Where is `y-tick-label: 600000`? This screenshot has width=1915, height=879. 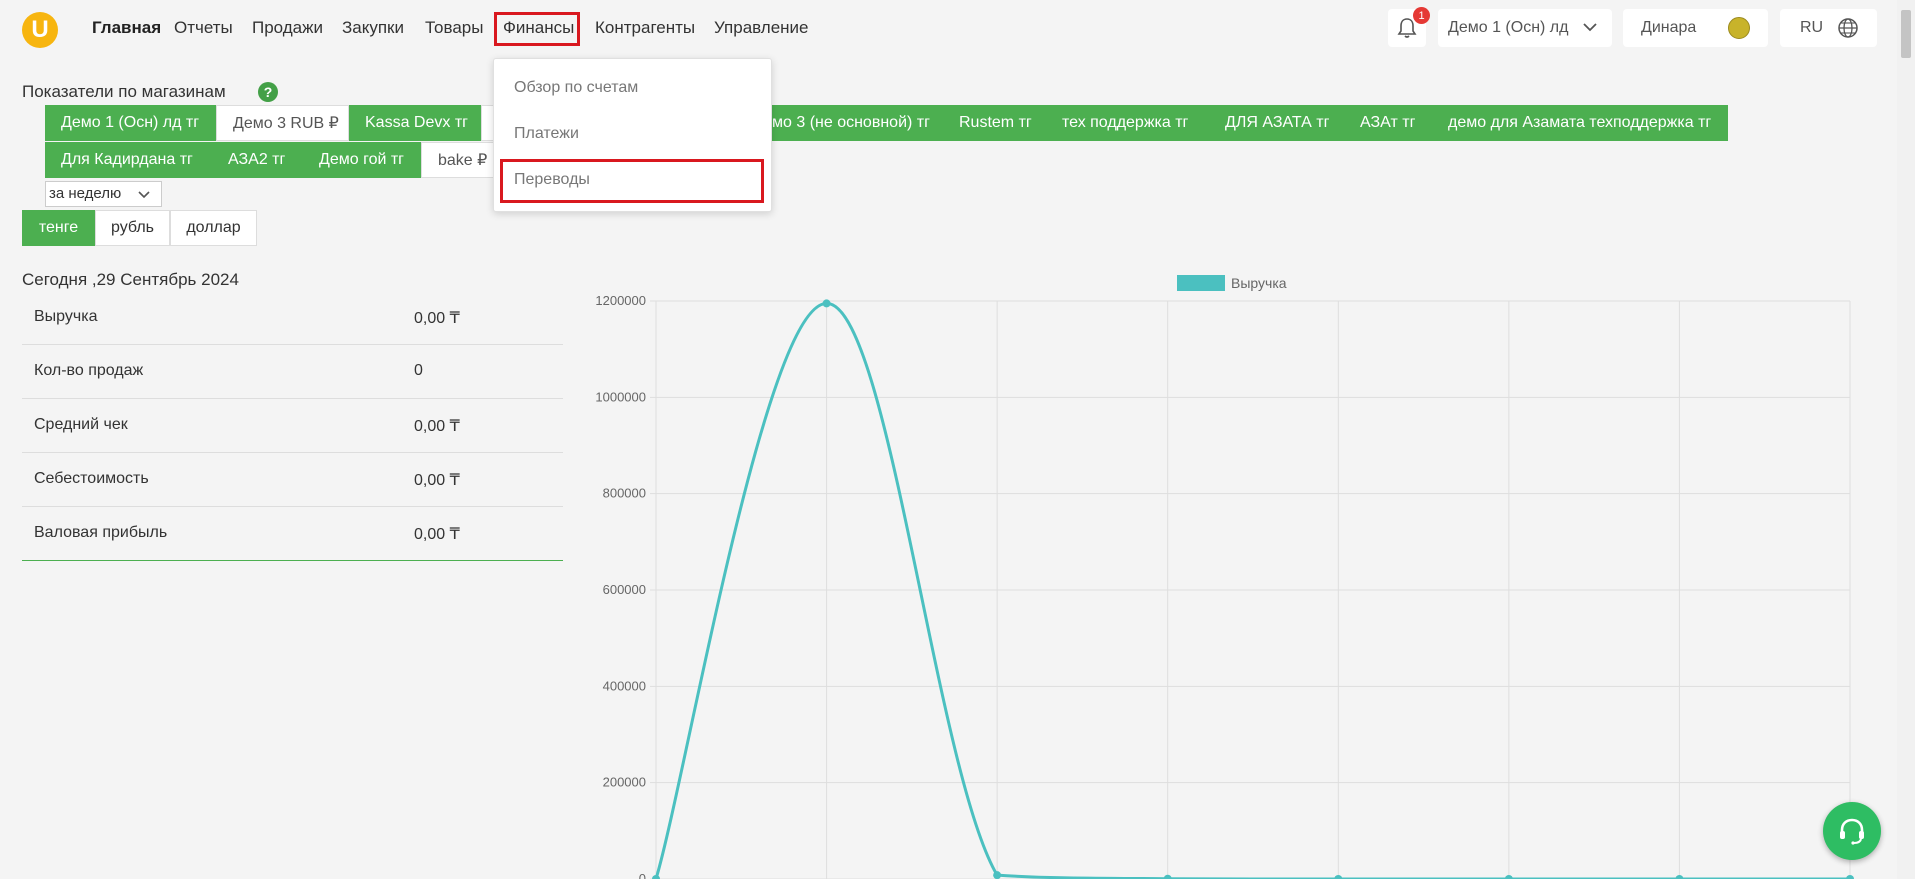
y-tick-label: 600000 is located at coordinates (624, 589).